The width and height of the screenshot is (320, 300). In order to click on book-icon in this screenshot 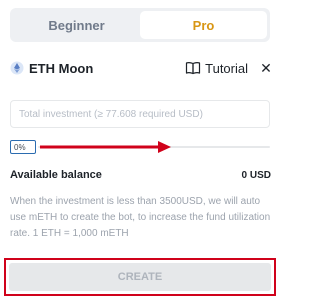, I will do `click(193, 68)`.